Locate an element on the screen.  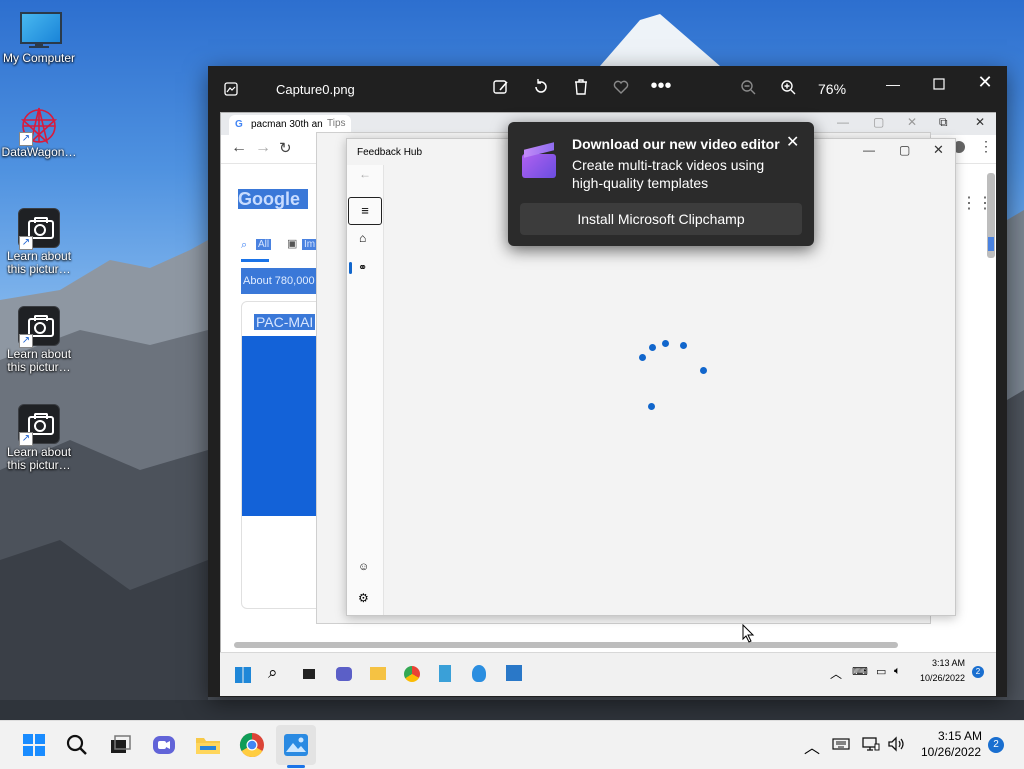
zoom-in-icon is located at coordinates (788, 89).